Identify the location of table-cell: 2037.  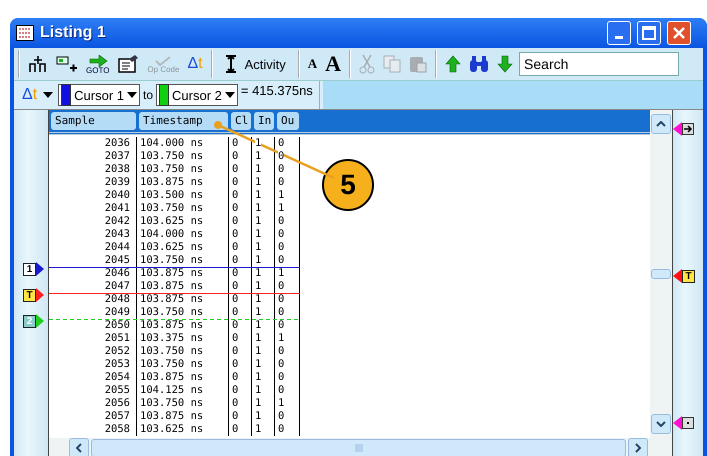
(93, 156).